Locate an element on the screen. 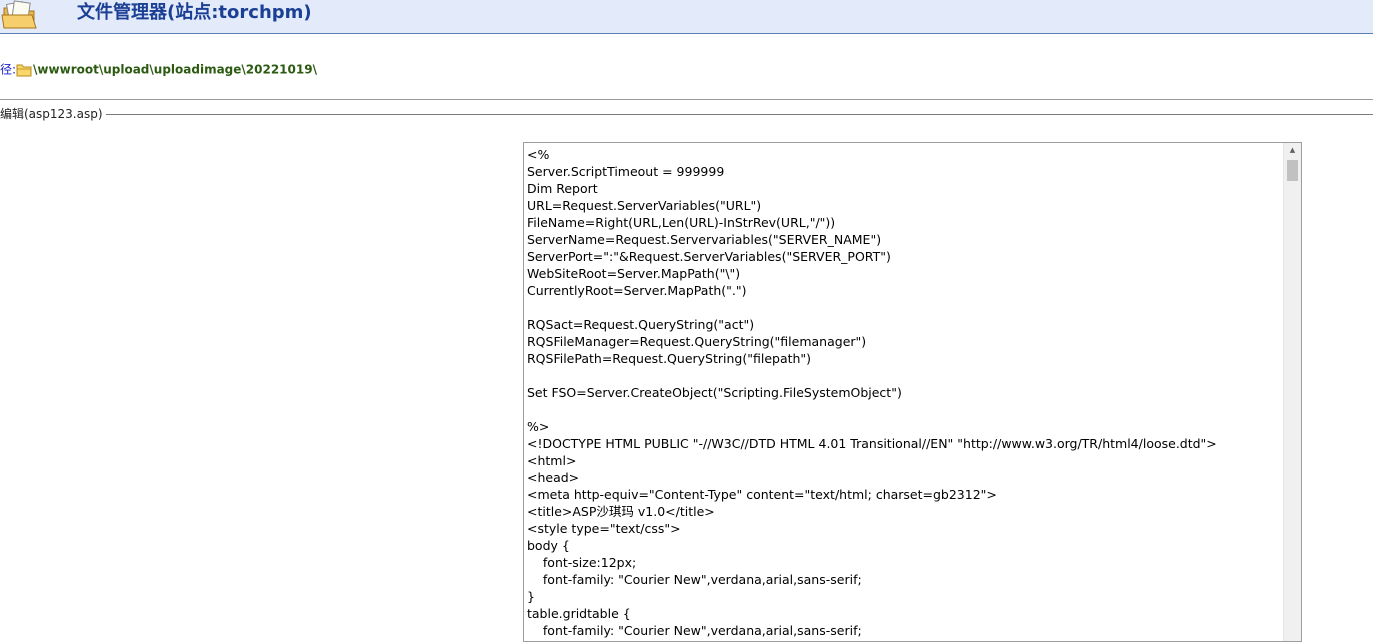 Image resolution: width=1373 pixels, height=642 pixels. header-bar: 文件管理器(站点:torchpm) is located at coordinates (686, 17).